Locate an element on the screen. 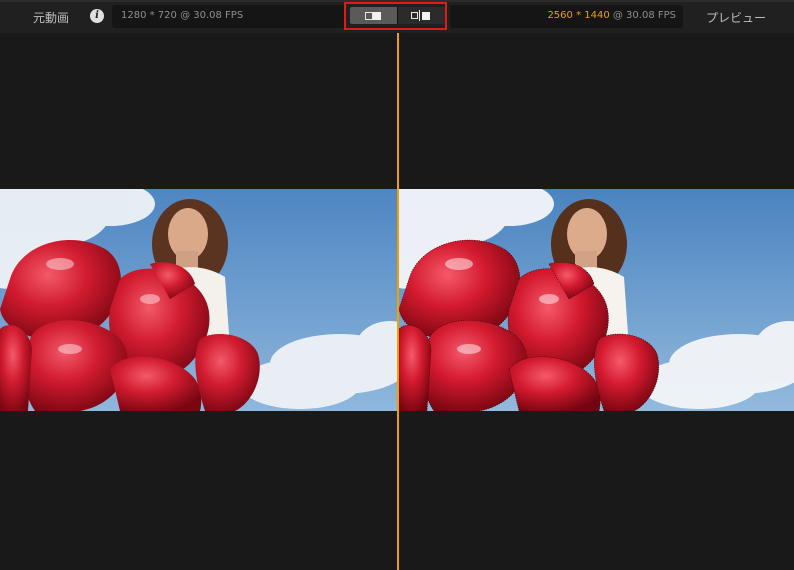 Image resolution: width=794 pixels, height=570 pixels. preview-label: プレビュー is located at coordinates (736, 18).